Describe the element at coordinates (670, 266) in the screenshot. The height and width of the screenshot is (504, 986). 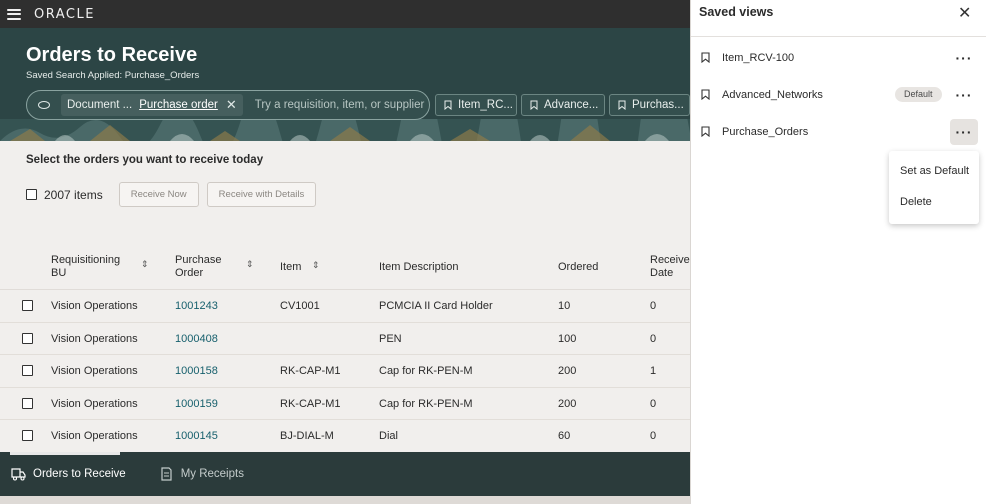
I see `column-header-receive-date: Receive Date` at that location.